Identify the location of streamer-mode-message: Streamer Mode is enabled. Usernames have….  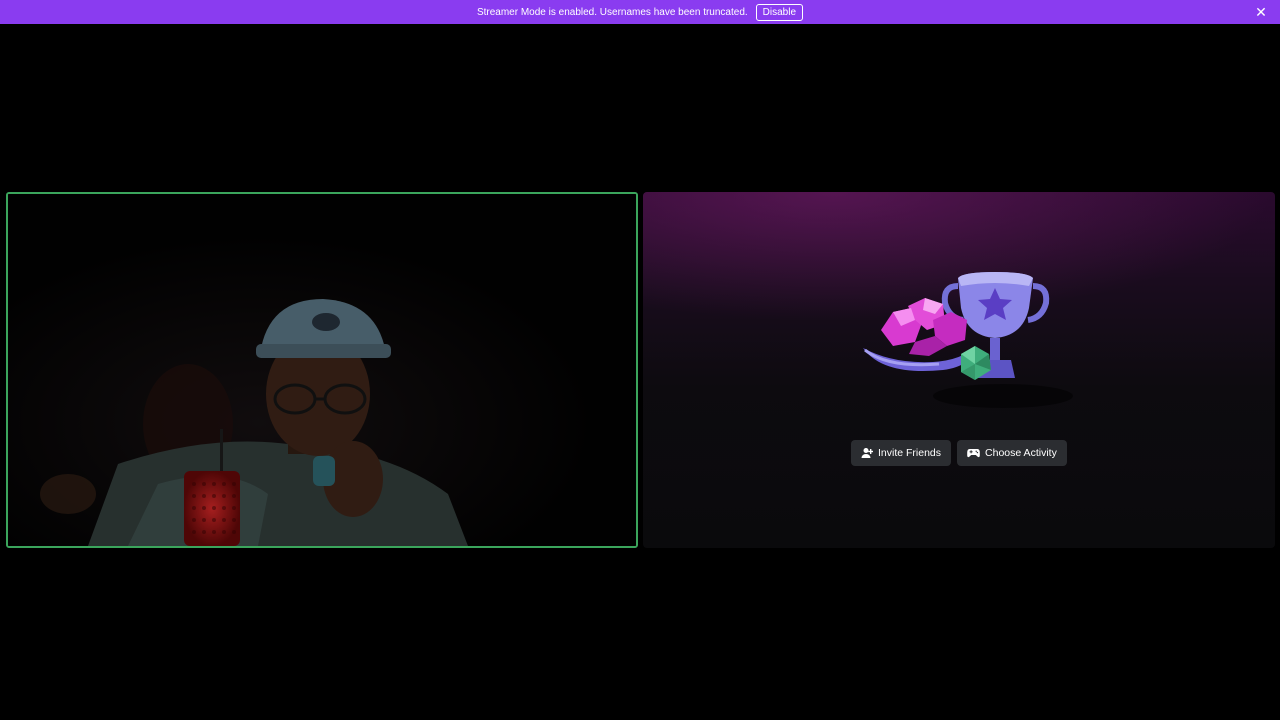
(612, 12).